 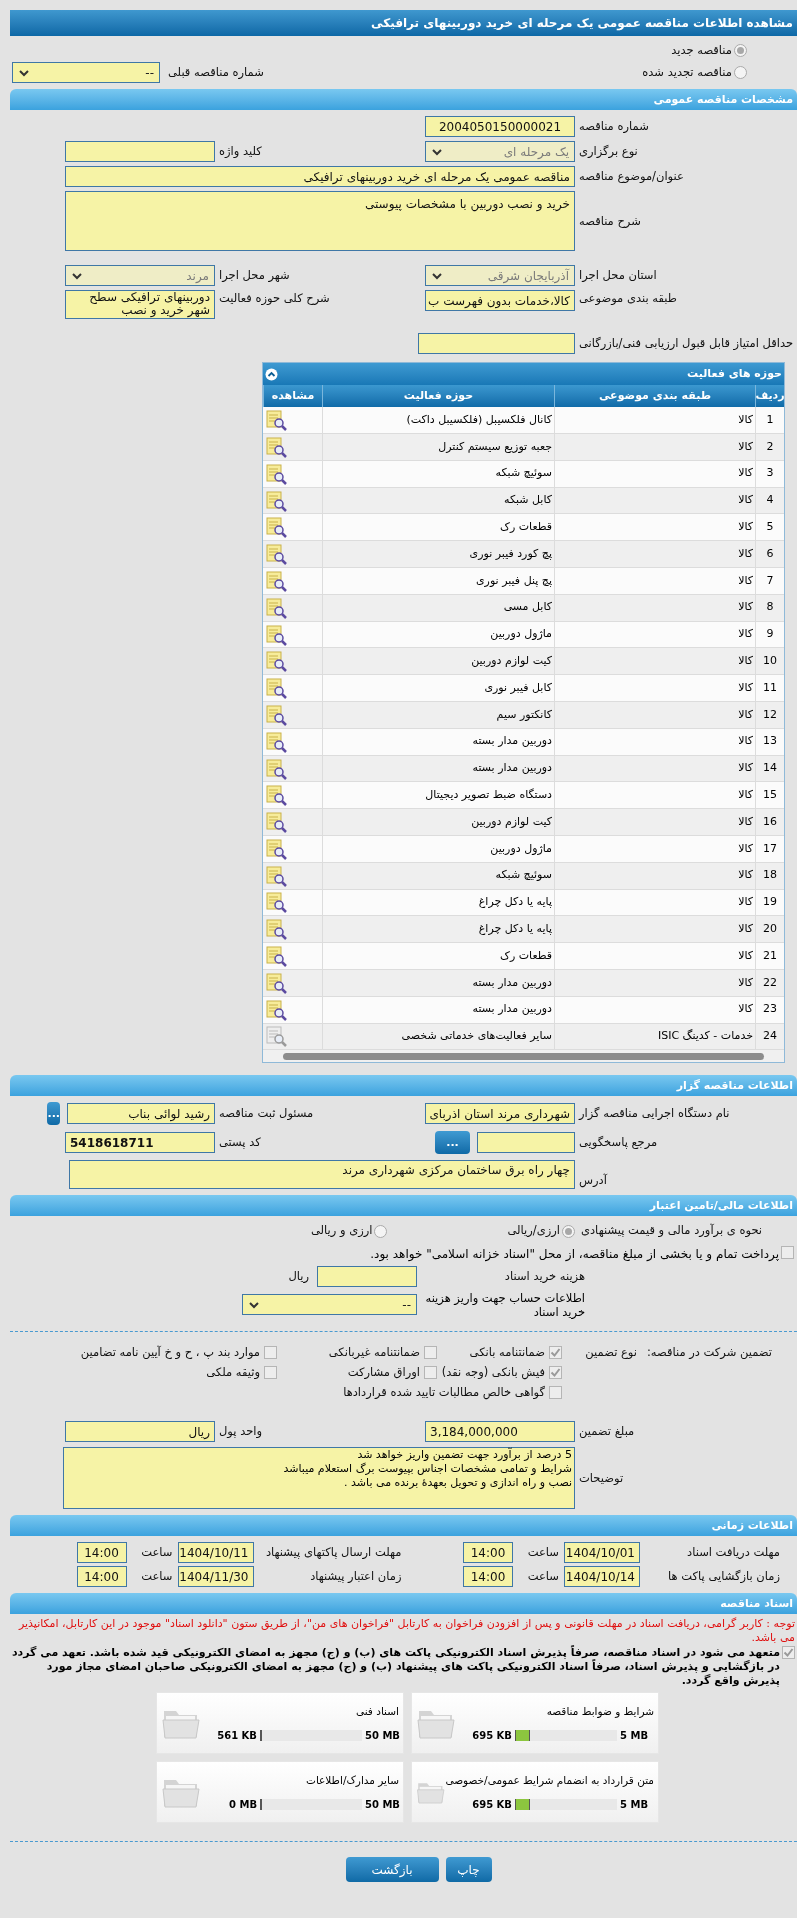 I want to click on table-cell: 7, so click(x=769, y=581).